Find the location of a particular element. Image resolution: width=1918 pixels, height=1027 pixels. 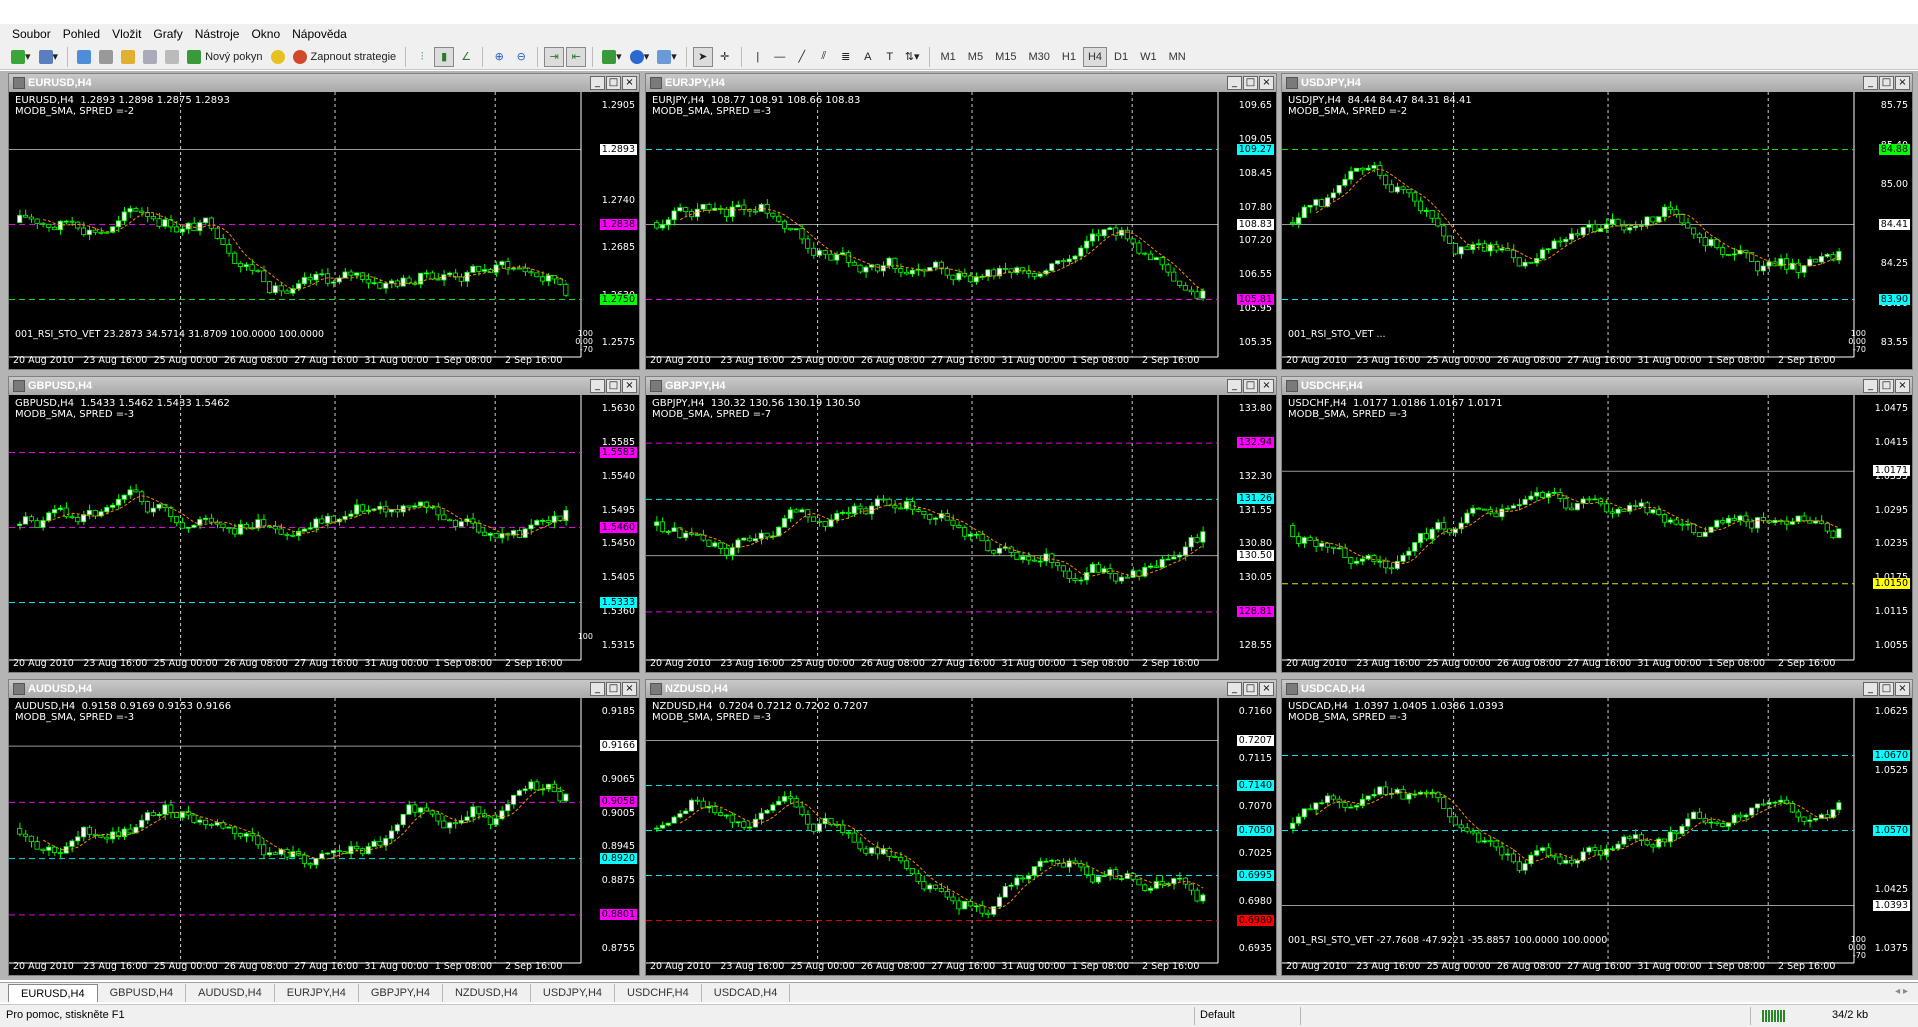

timeframe-h4: H4 is located at coordinates (1095, 56).